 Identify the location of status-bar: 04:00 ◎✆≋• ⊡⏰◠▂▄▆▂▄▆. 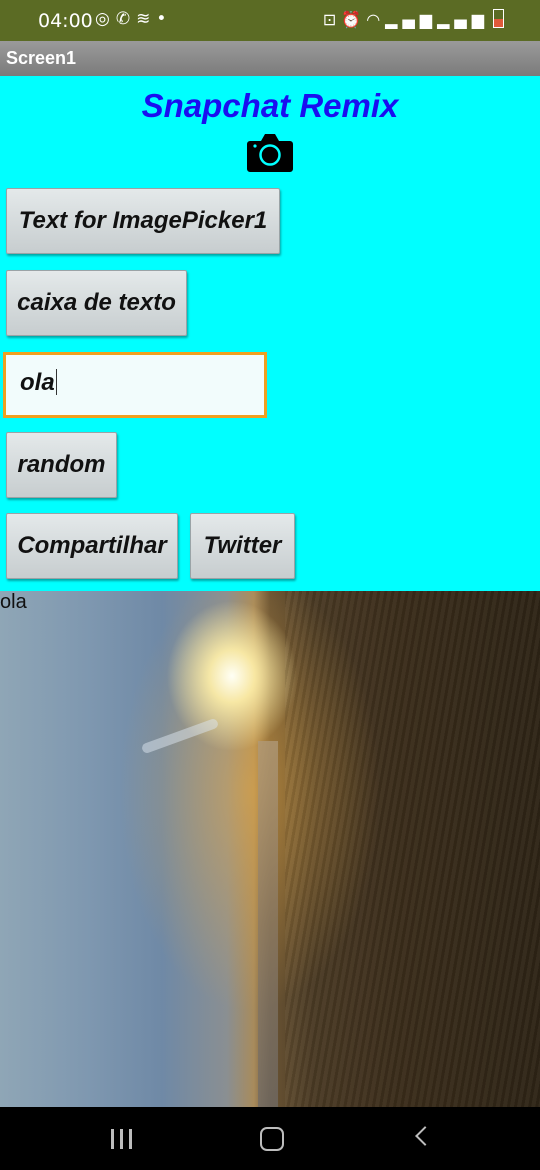
(270, 20).